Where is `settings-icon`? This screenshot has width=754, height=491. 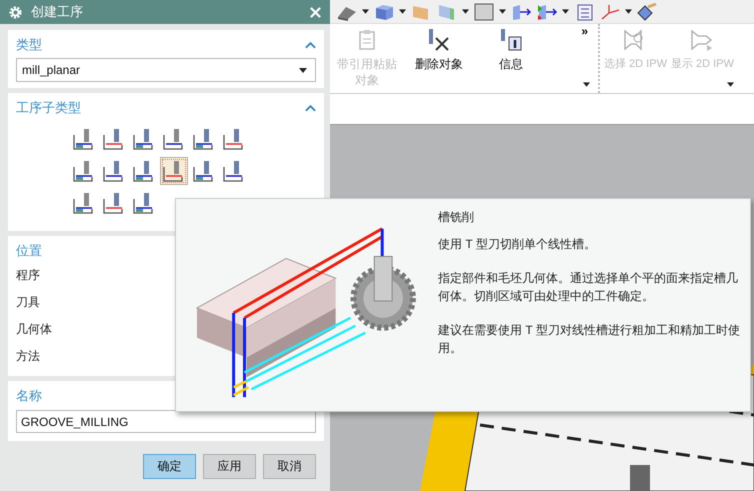 settings-icon is located at coordinates (15, 12).